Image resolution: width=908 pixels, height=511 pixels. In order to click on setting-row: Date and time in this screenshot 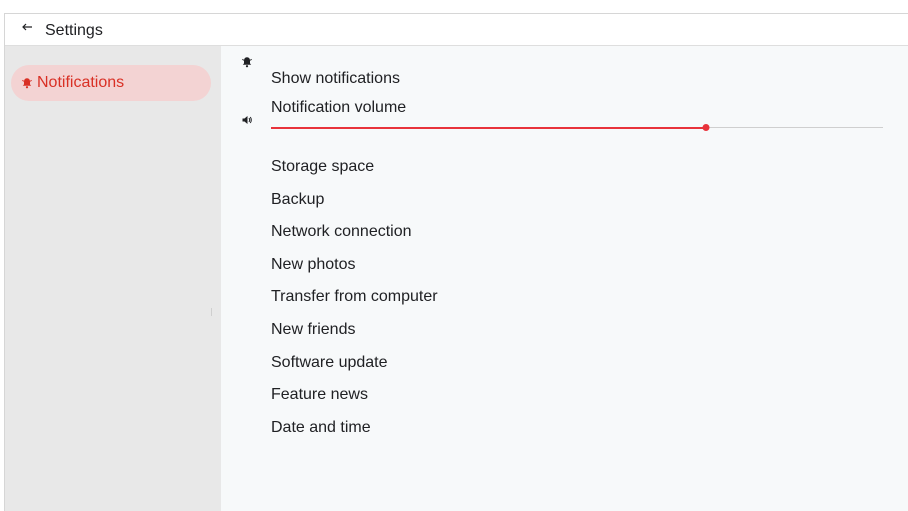, I will do `click(581, 428)`.